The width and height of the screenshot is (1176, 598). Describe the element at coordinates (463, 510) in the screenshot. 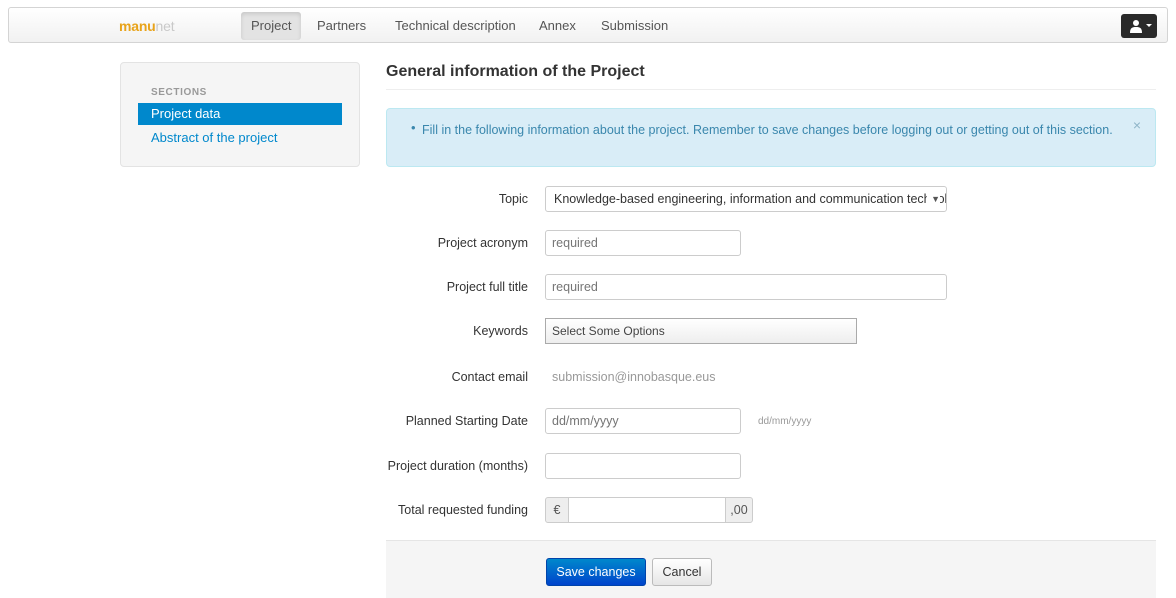

I see `funding-label: Total requested funding` at that location.